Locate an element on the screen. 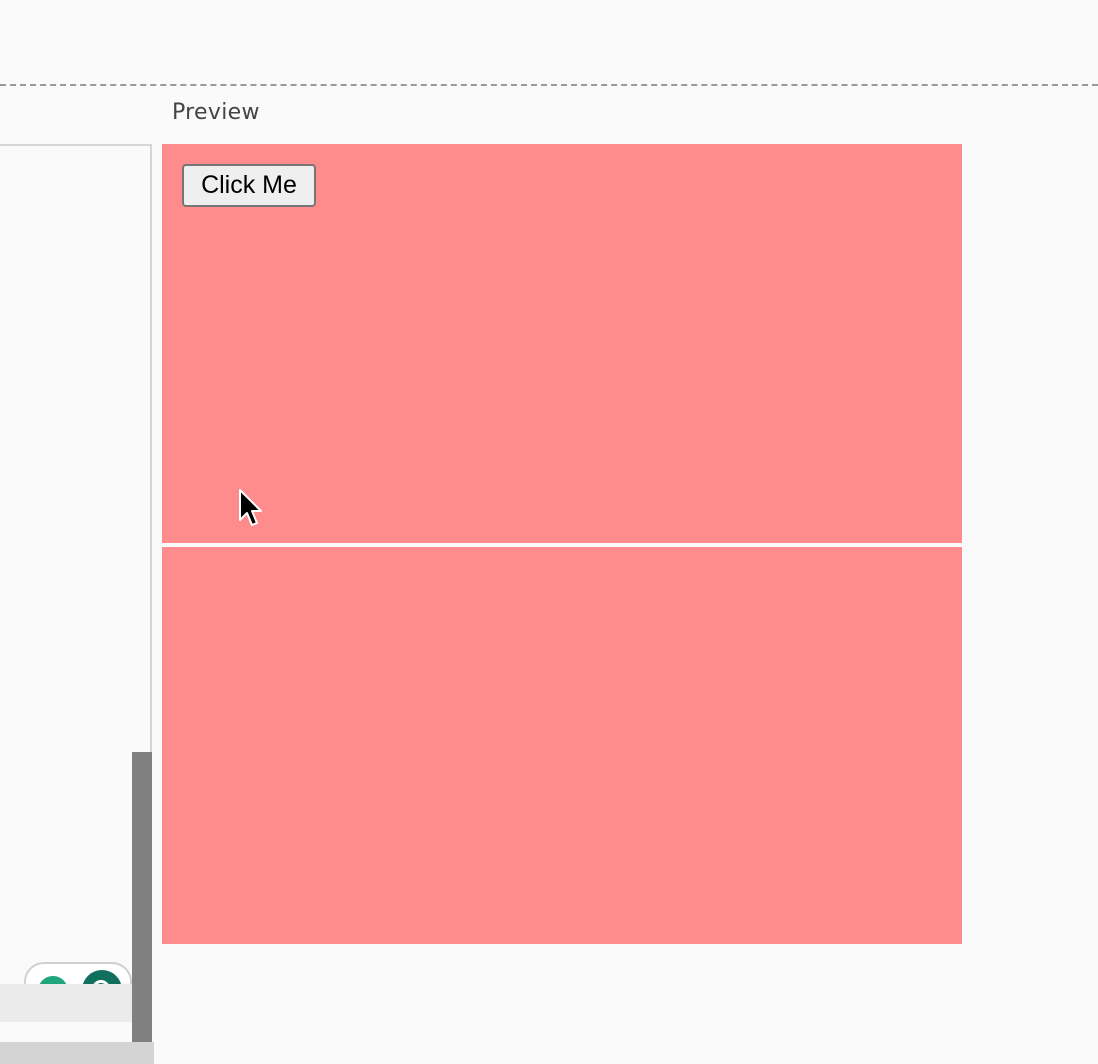  top-divider is located at coordinates (549, 85).